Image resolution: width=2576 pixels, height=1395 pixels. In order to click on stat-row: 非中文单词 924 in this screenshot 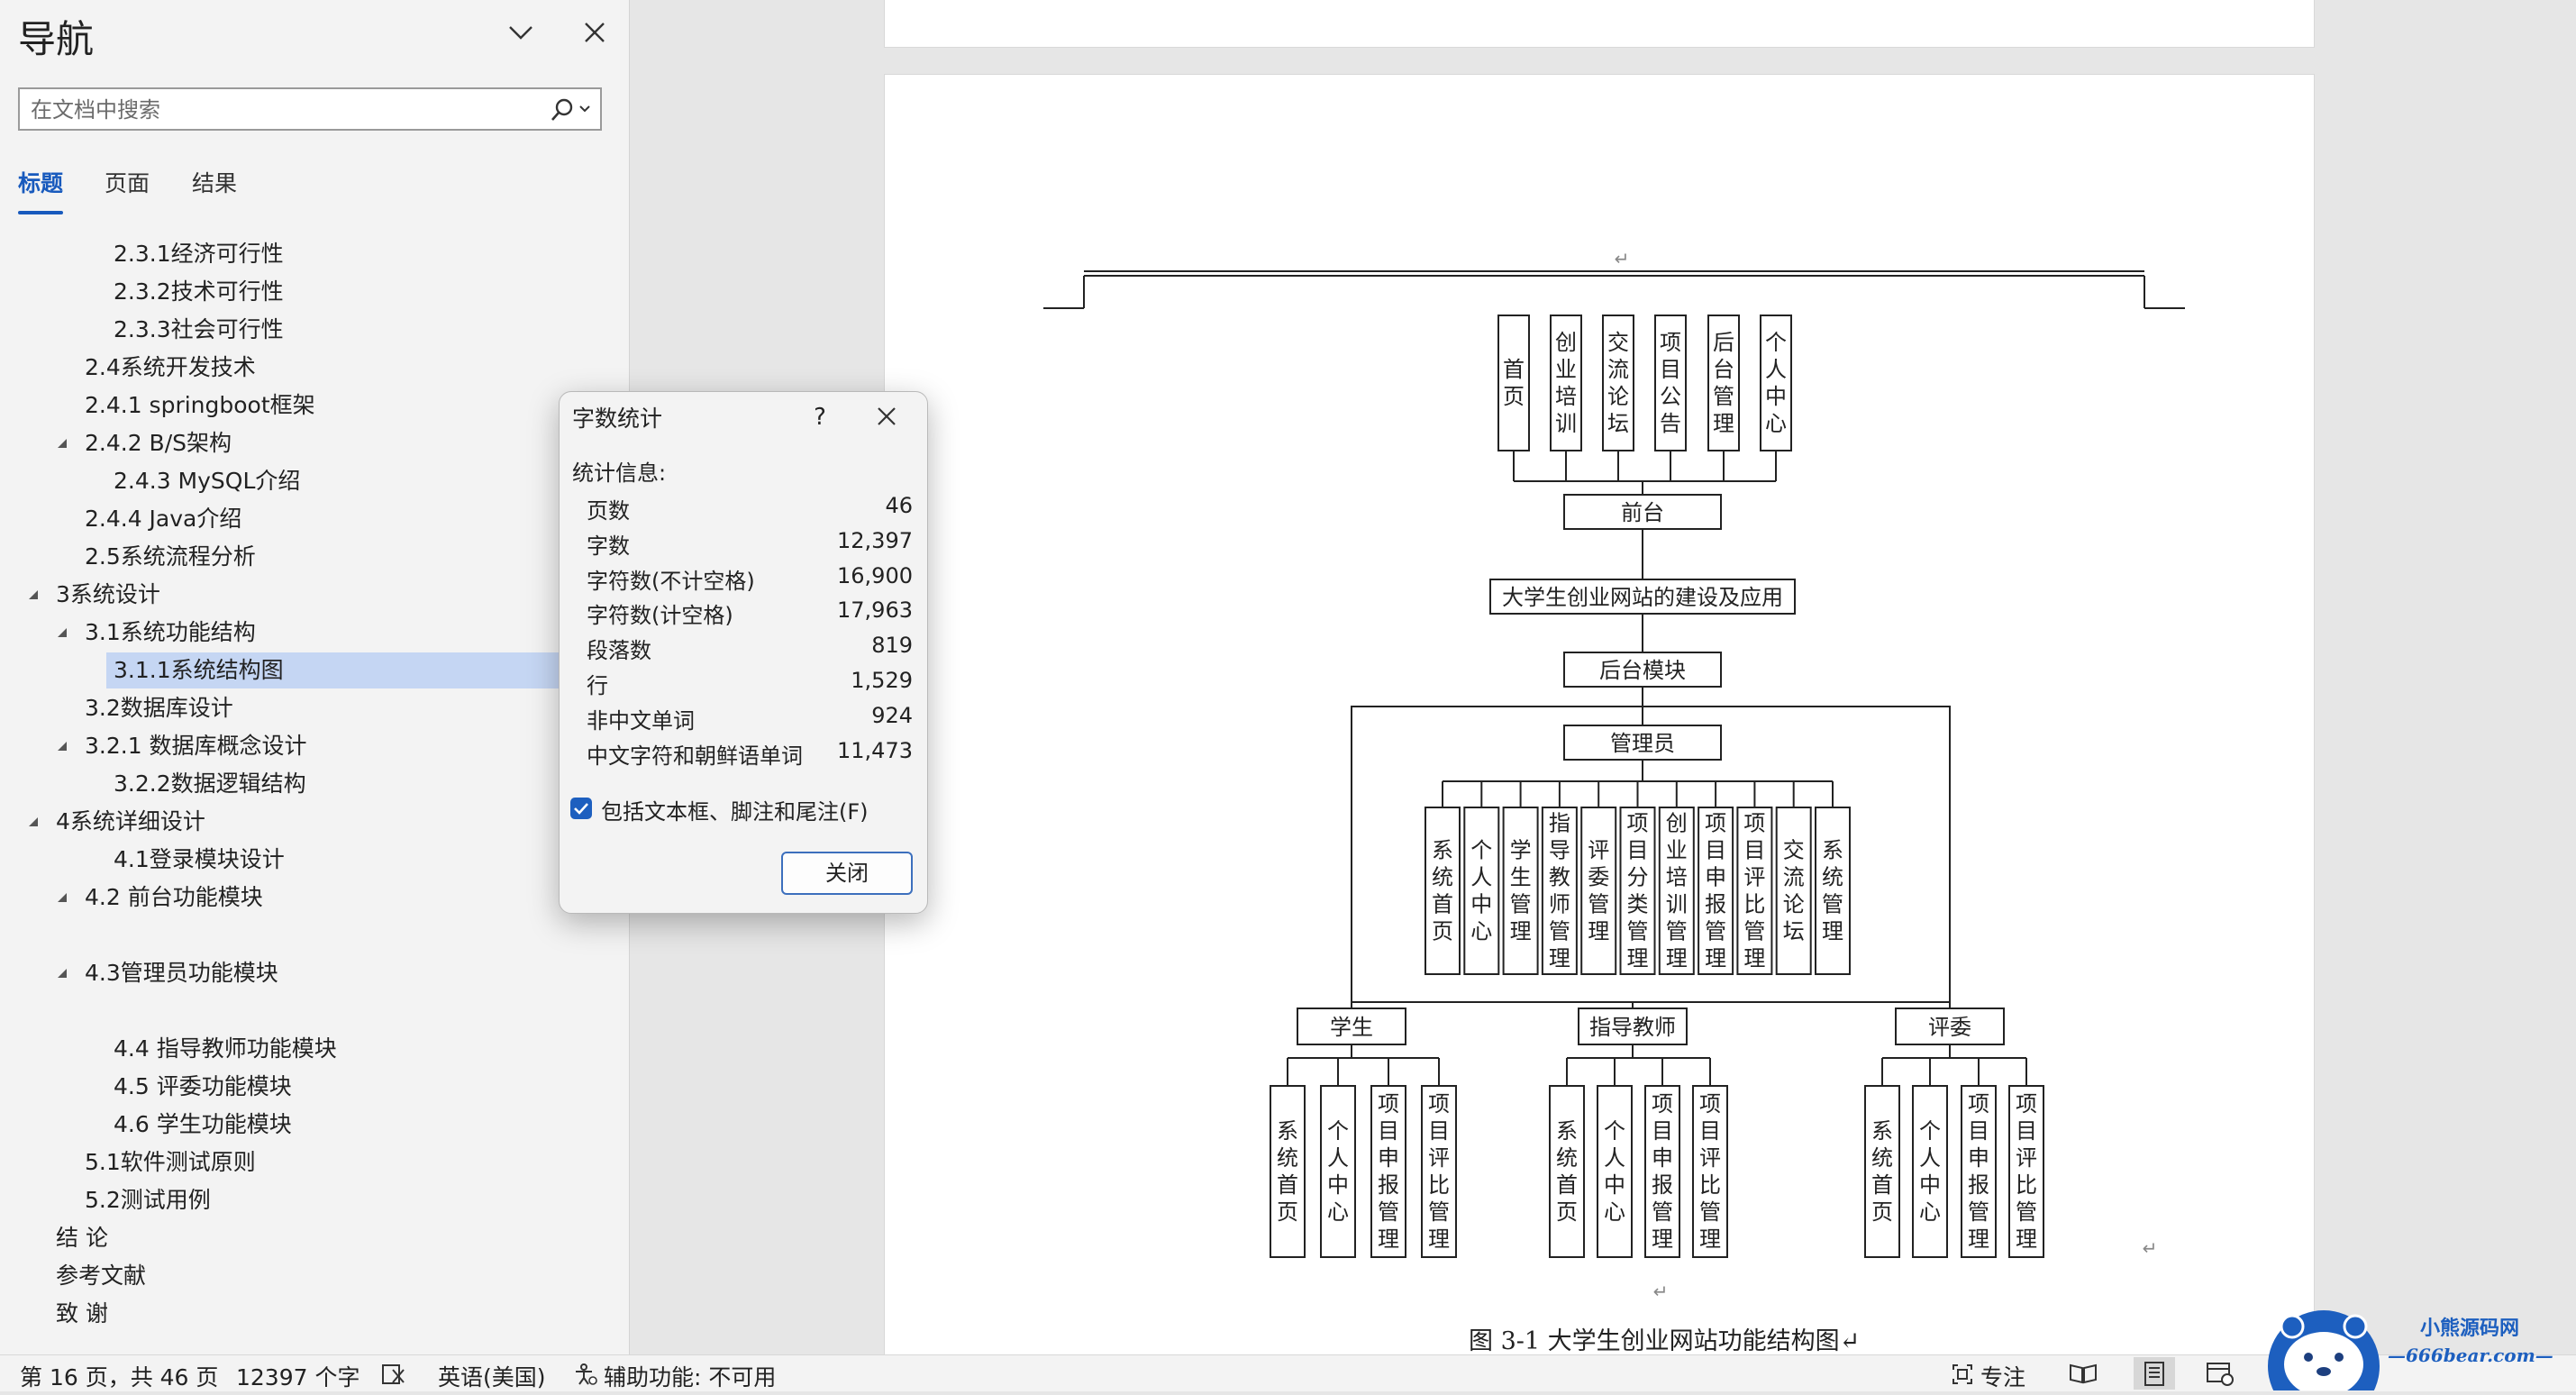, I will do `click(750, 720)`.